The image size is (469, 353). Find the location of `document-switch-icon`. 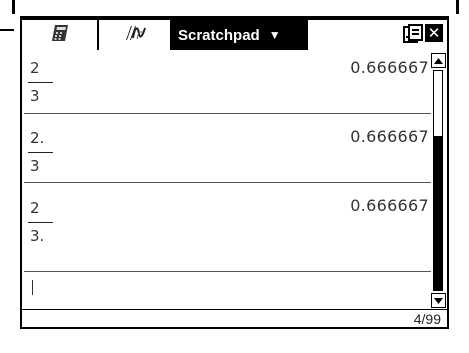

document-switch-icon is located at coordinates (413, 34).